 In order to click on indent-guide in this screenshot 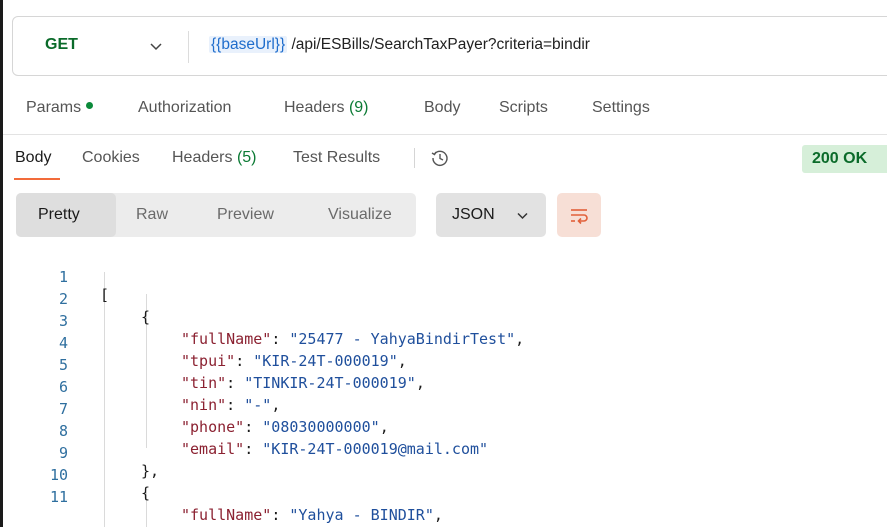, I will do `click(104, 399)`.